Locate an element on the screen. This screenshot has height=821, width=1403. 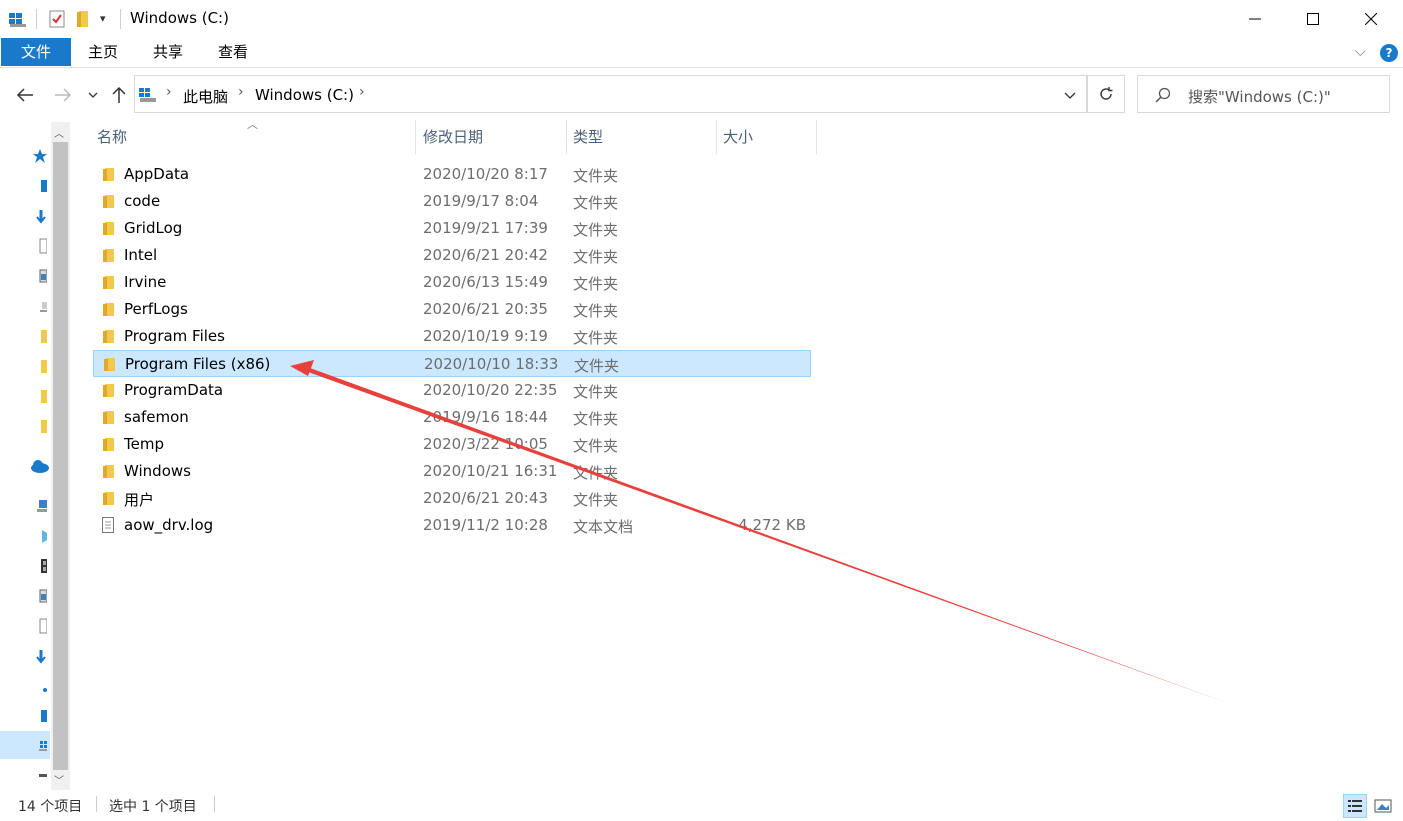
file-name: GridLog is located at coordinates (153, 228).